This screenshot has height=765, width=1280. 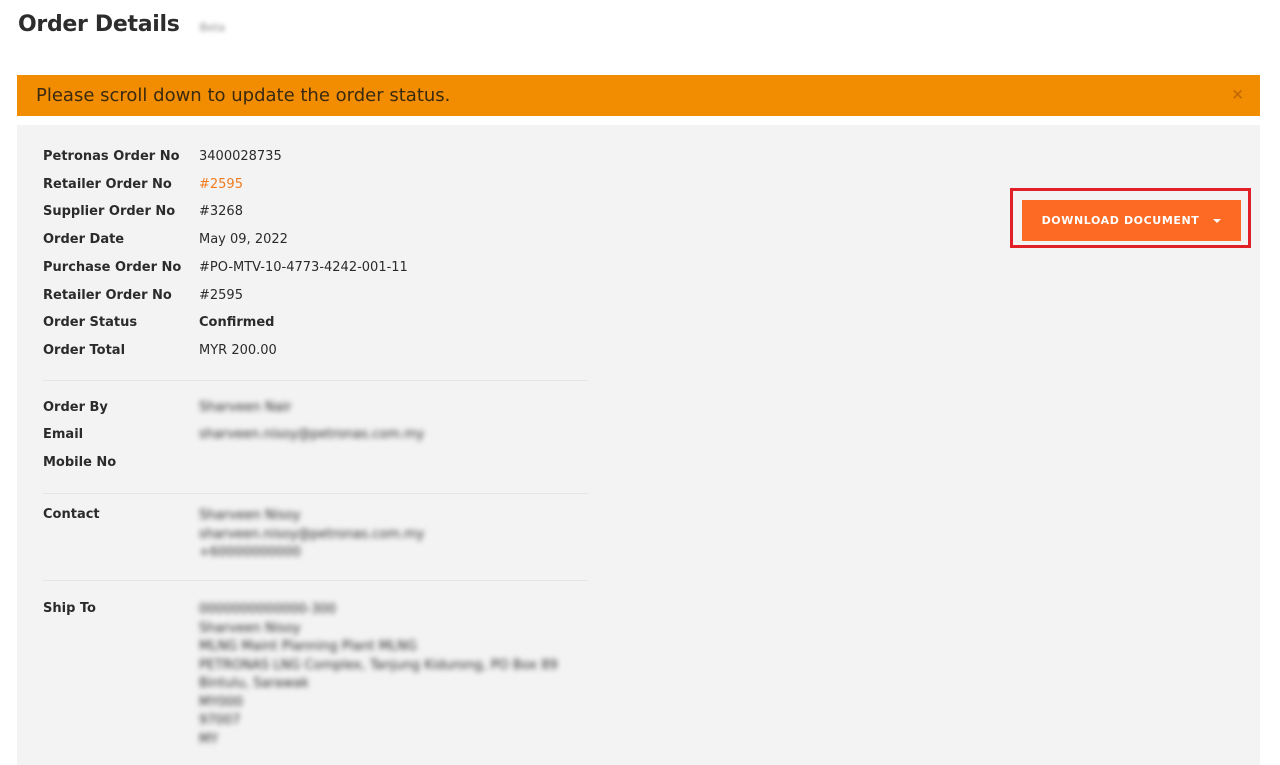 I want to click on ship-to-line: 0000000000000-300, so click(x=268, y=609).